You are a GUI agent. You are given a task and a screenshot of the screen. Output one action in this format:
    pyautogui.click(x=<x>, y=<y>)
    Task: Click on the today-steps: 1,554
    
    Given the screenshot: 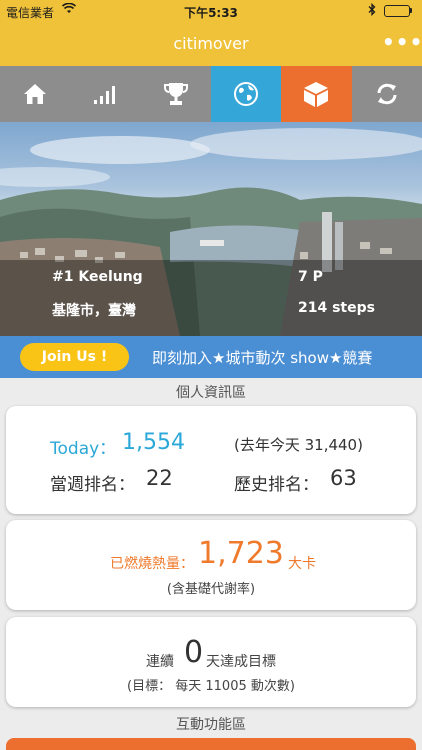 What is the action you would take?
    pyautogui.click(x=153, y=442)
    